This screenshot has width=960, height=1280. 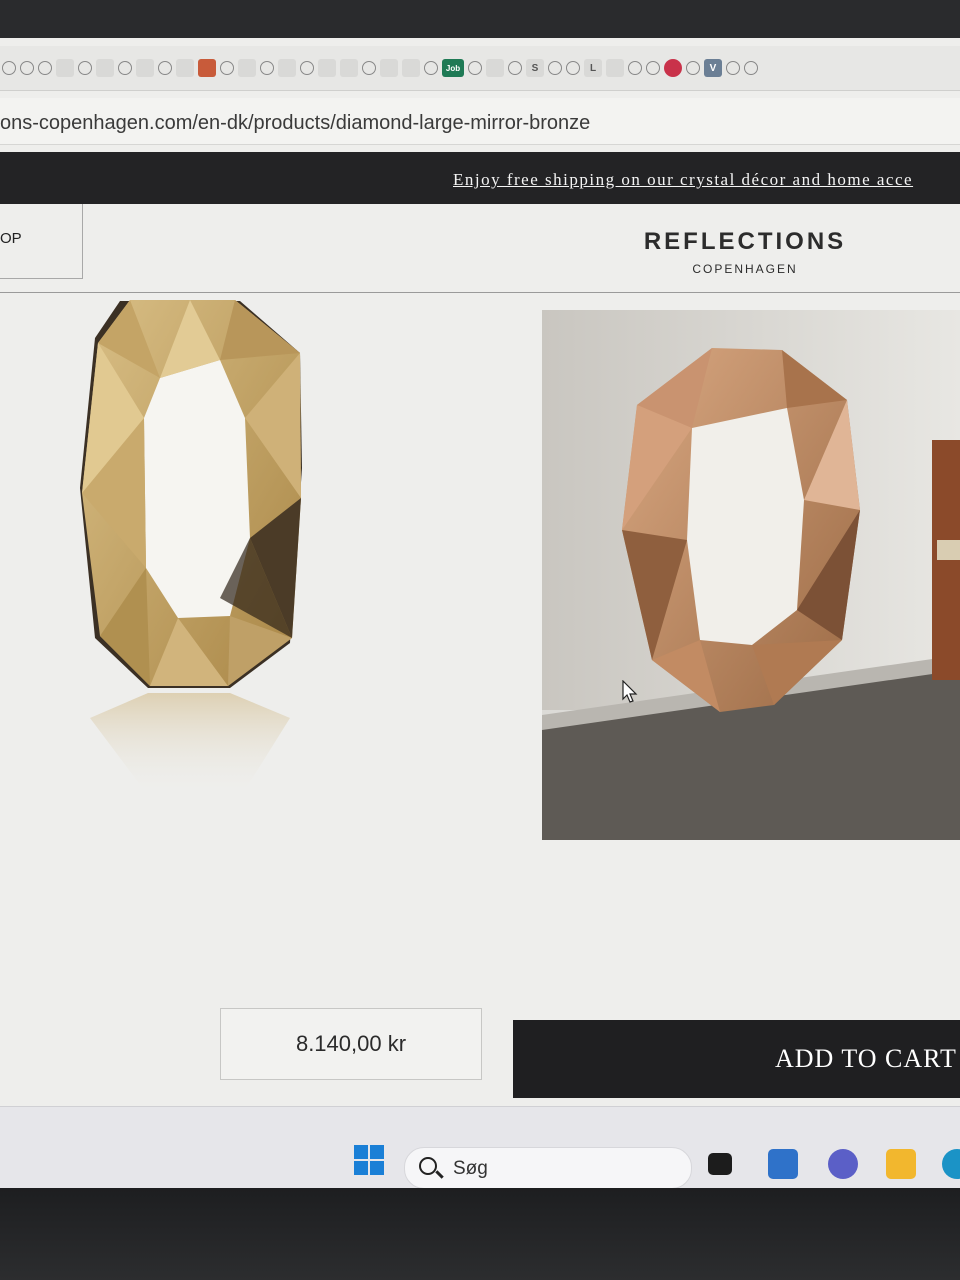 I want to click on v-icon: V, so click(x=713, y=68).